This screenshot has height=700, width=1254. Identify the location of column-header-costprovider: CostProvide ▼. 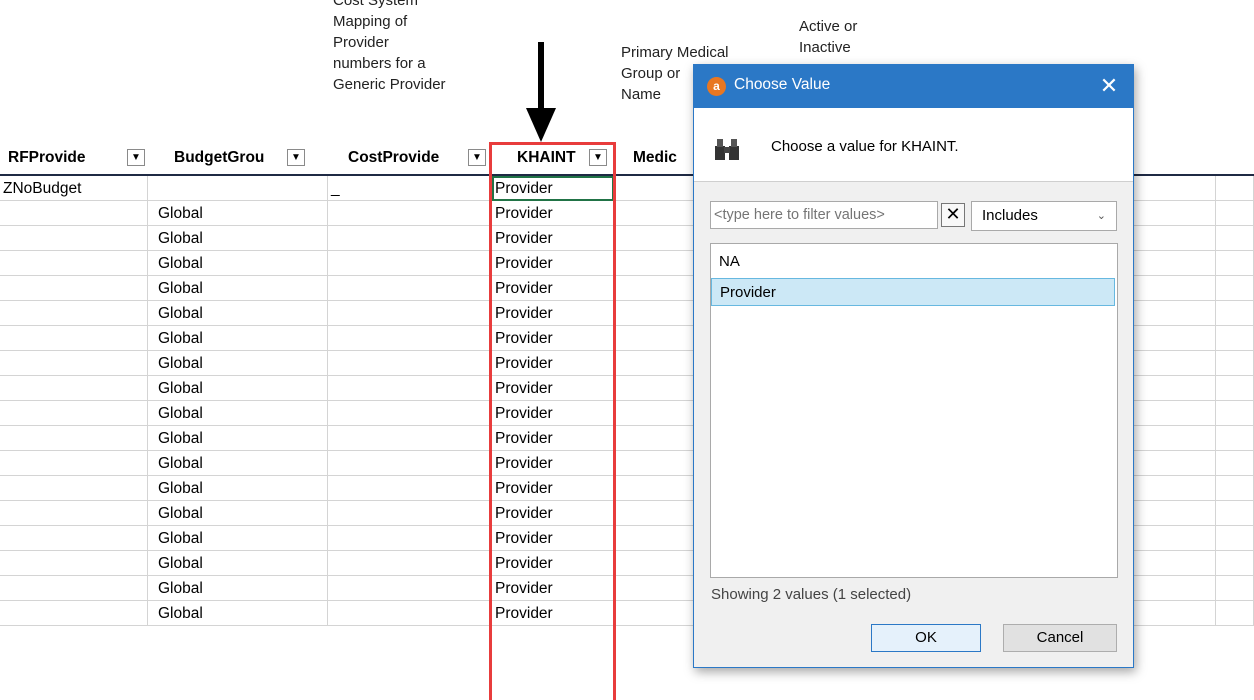
(418, 158).